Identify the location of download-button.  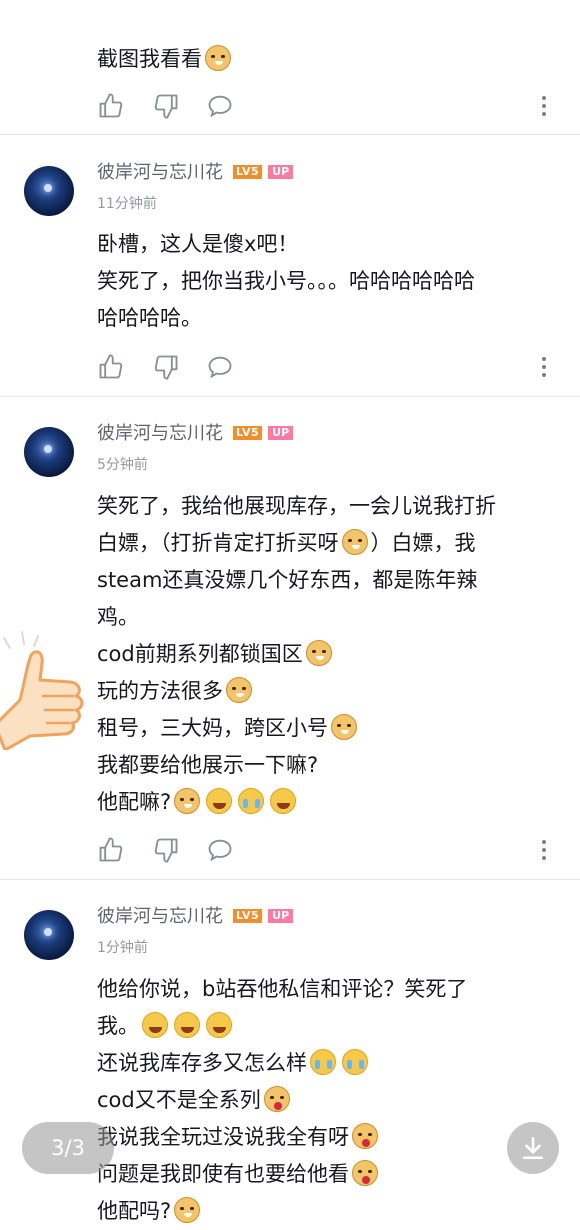
(533, 1148).